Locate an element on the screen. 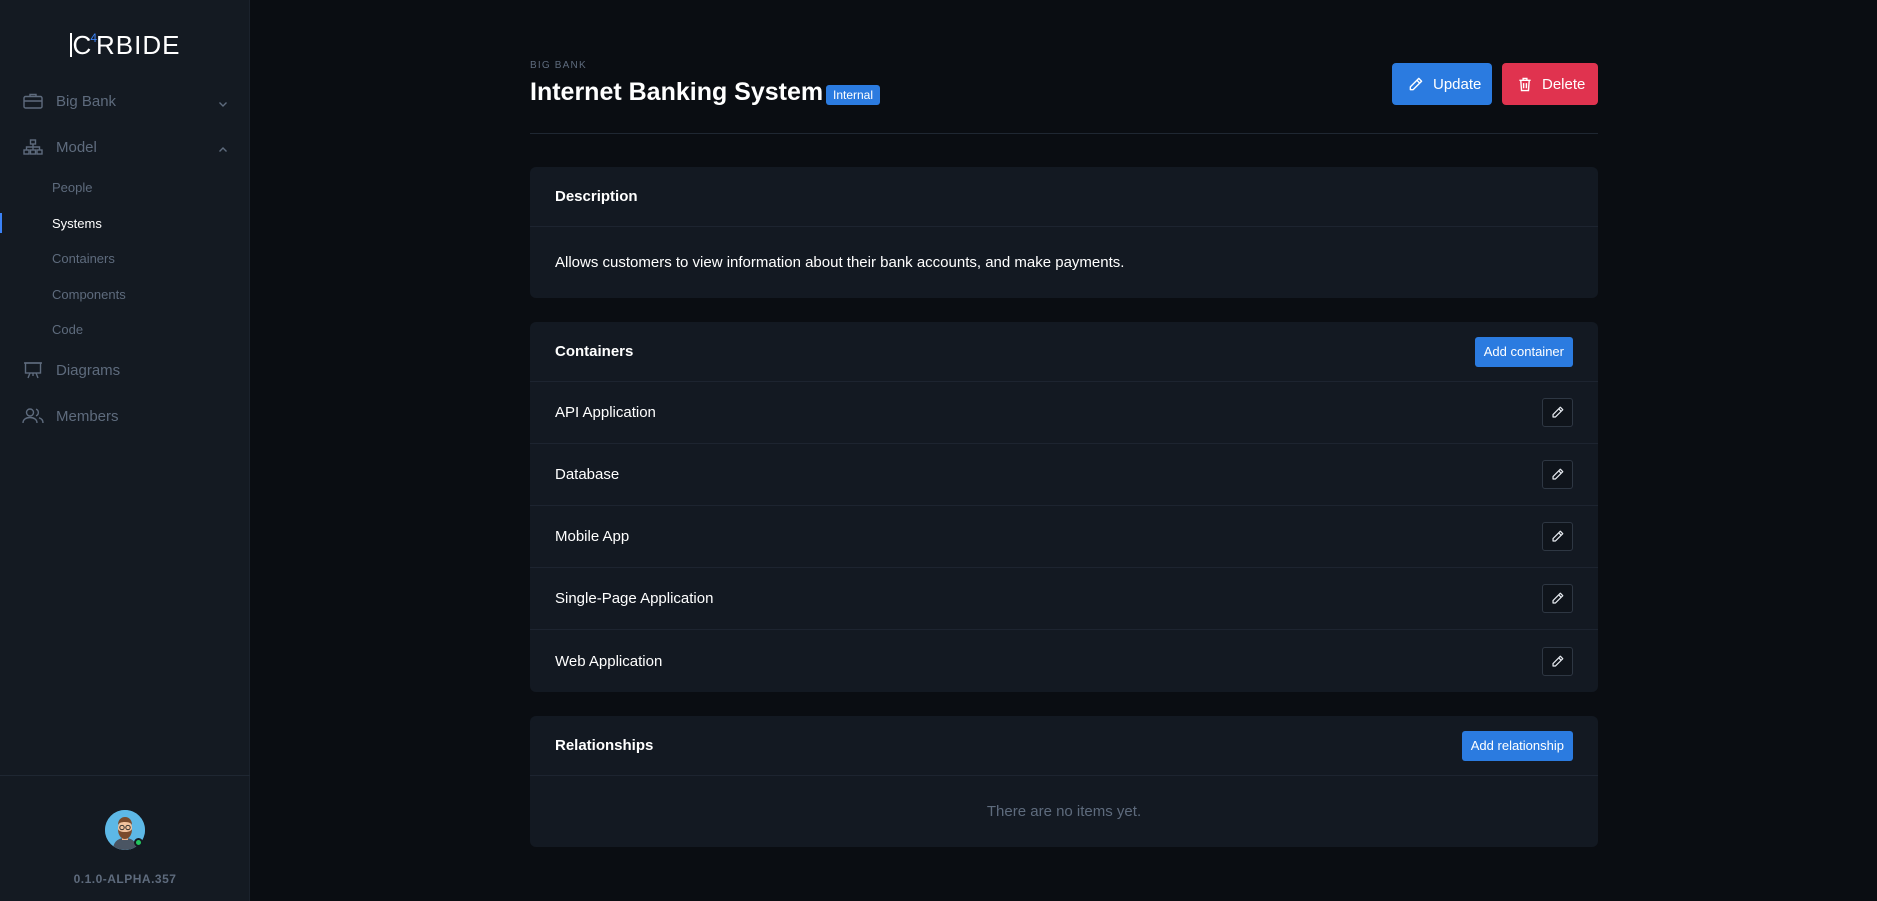 The image size is (1877, 901). sidebar-group-label: Members is located at coordinates (87, 416).